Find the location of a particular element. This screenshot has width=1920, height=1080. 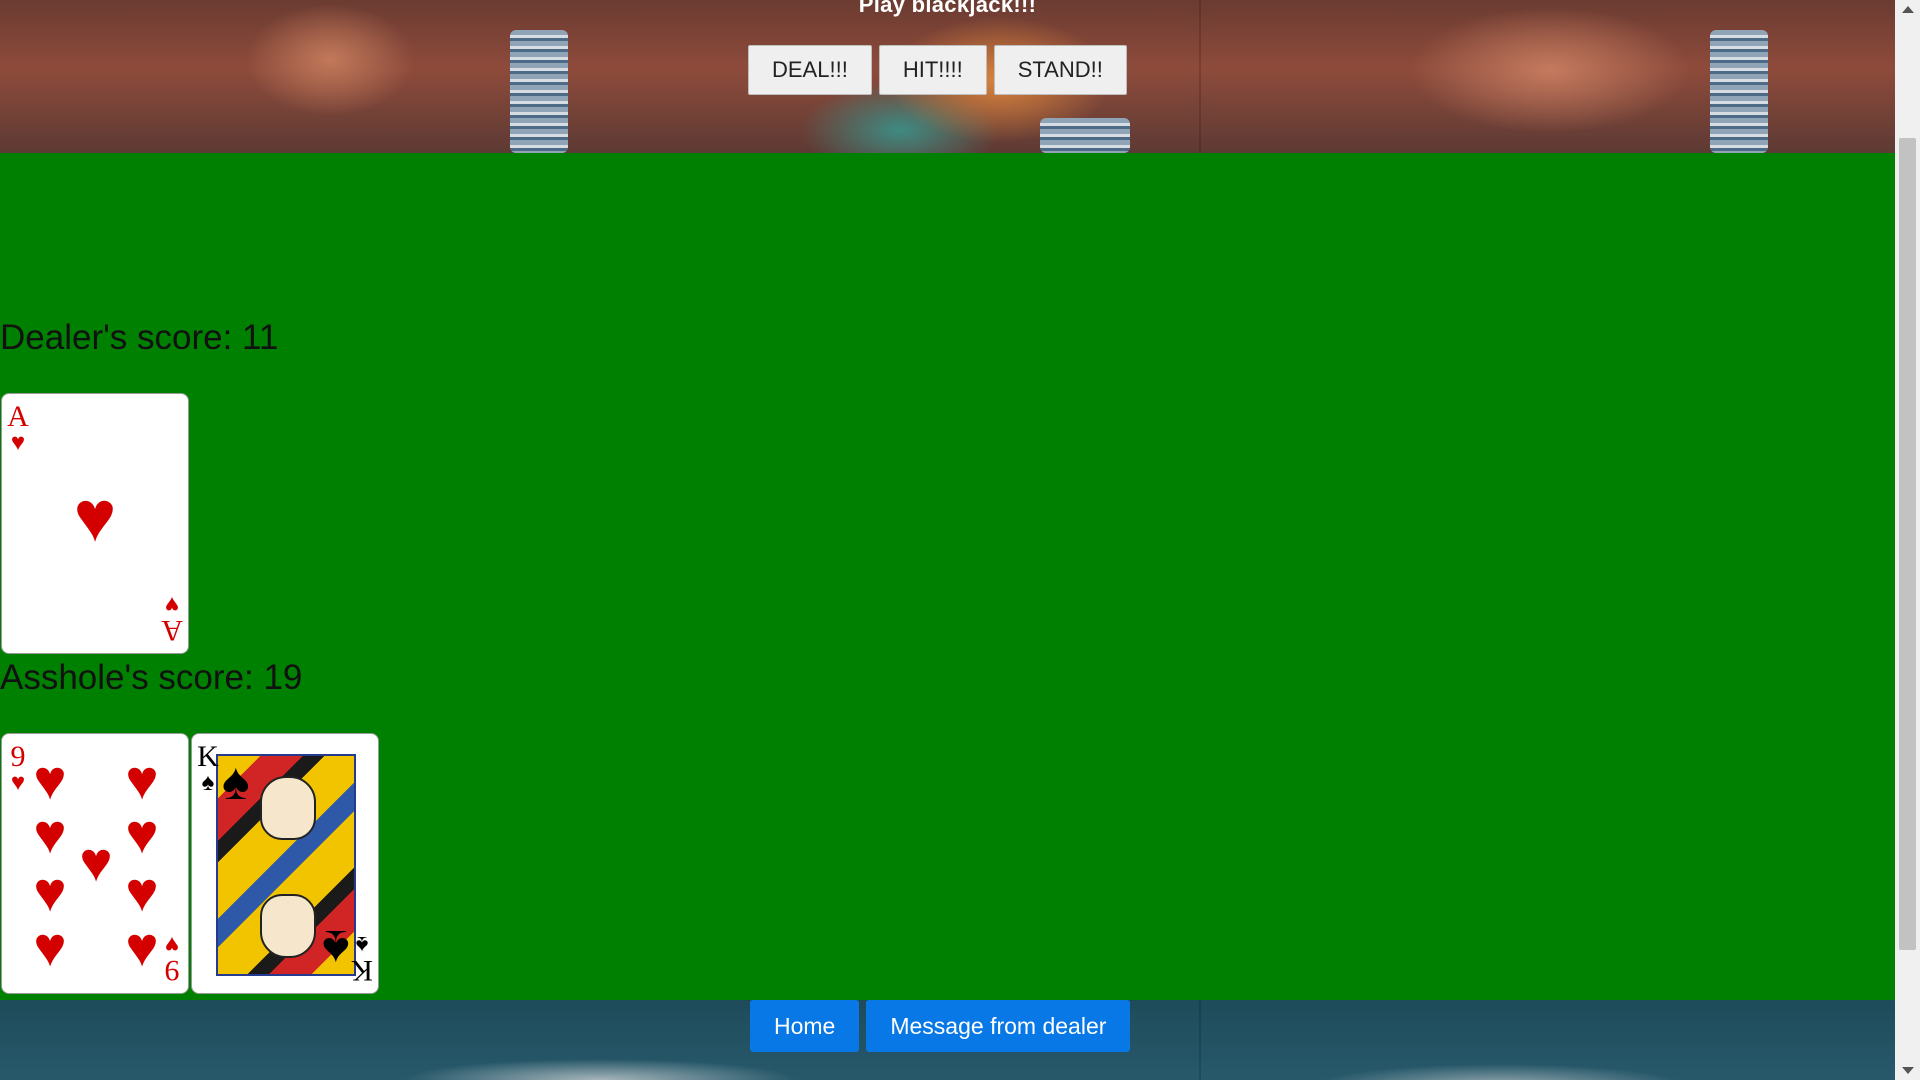

king-court-artwork: ♠ ♠ is located at coordinates (286, 865).